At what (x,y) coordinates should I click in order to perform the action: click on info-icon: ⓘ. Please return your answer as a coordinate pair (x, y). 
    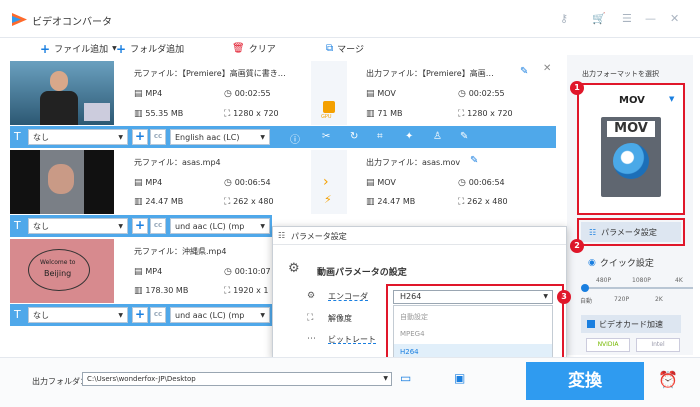
    Looking at the image, I should click on (295, 138).